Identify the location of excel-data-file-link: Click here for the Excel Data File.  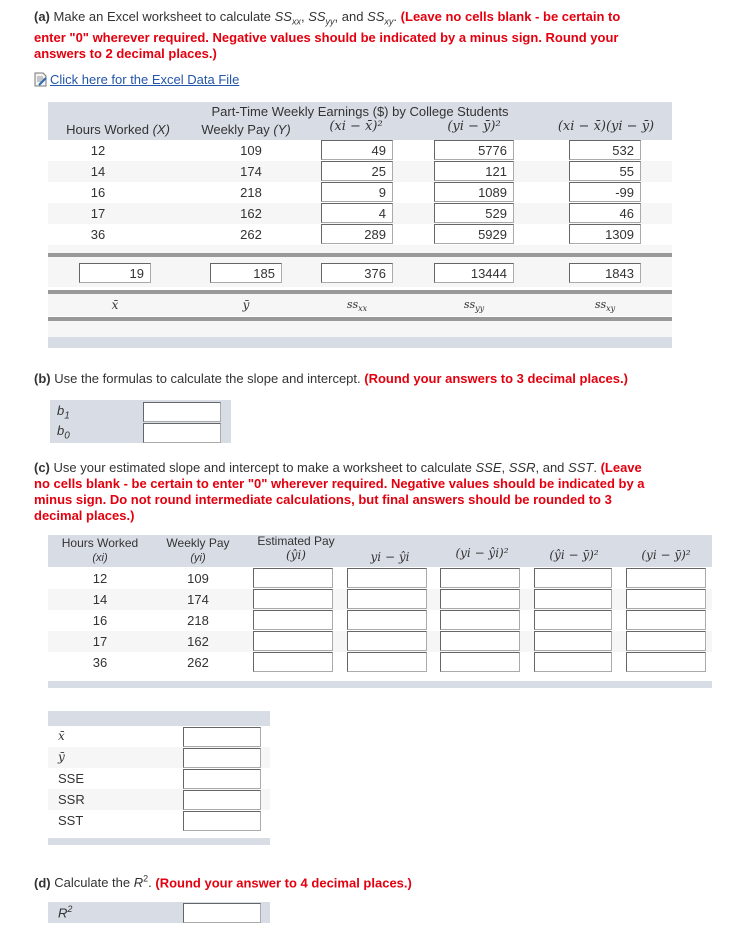
(144, 79).